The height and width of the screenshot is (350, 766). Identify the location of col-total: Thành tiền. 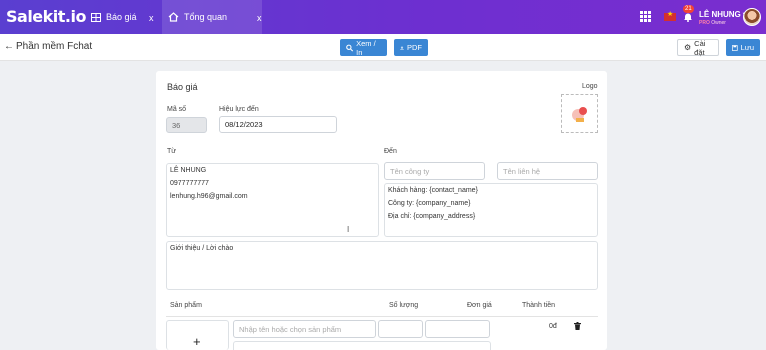
(539, 305).